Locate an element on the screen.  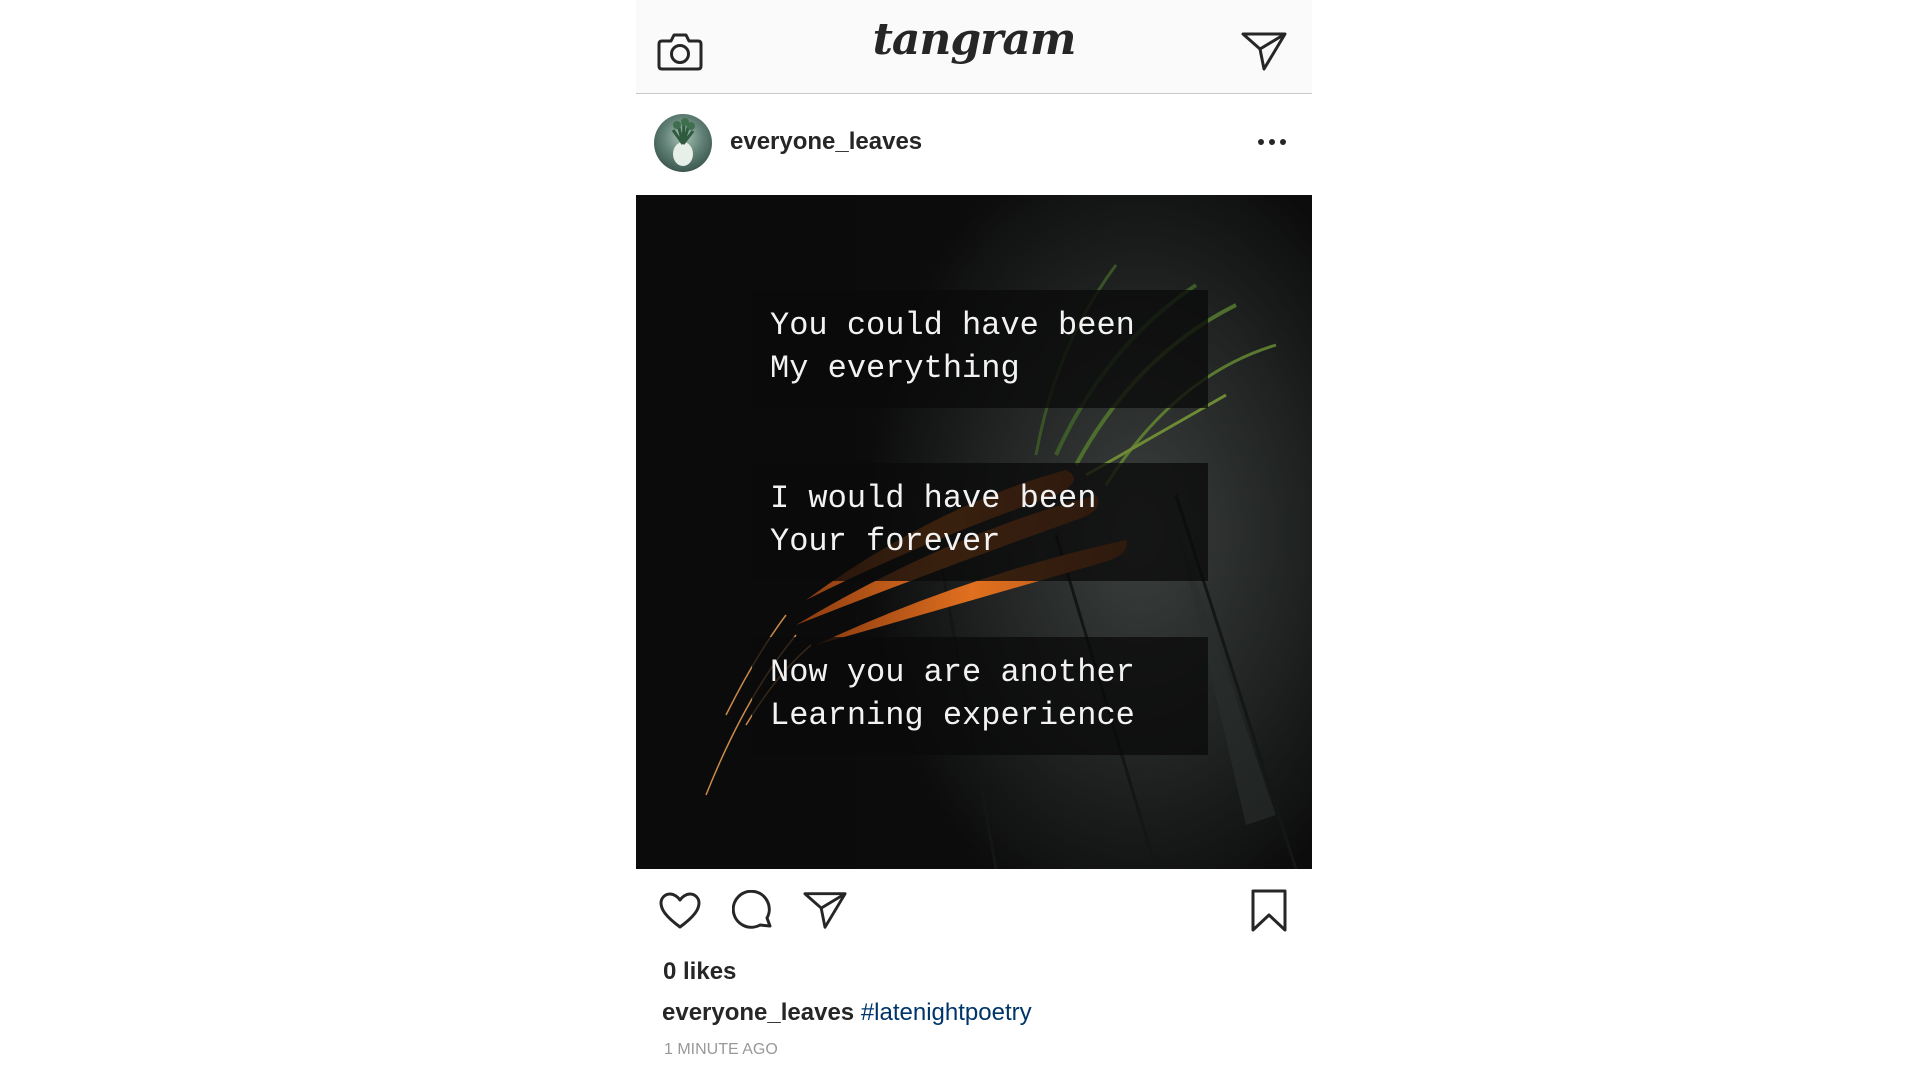
avatar-plant-image is located at coordinates (683, 142).